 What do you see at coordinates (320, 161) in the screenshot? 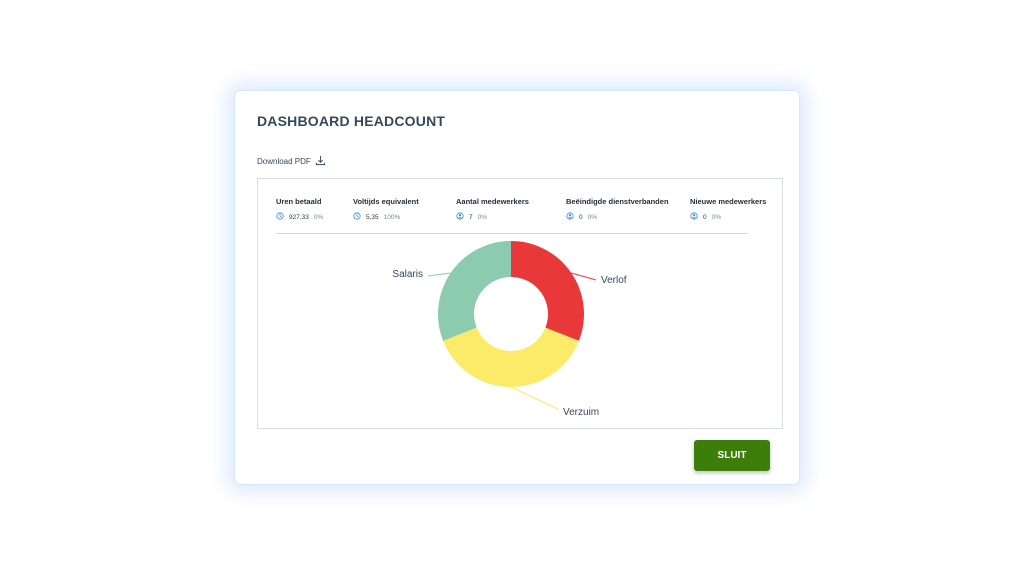
I see `download-icon` at bounding box center [320, 161].